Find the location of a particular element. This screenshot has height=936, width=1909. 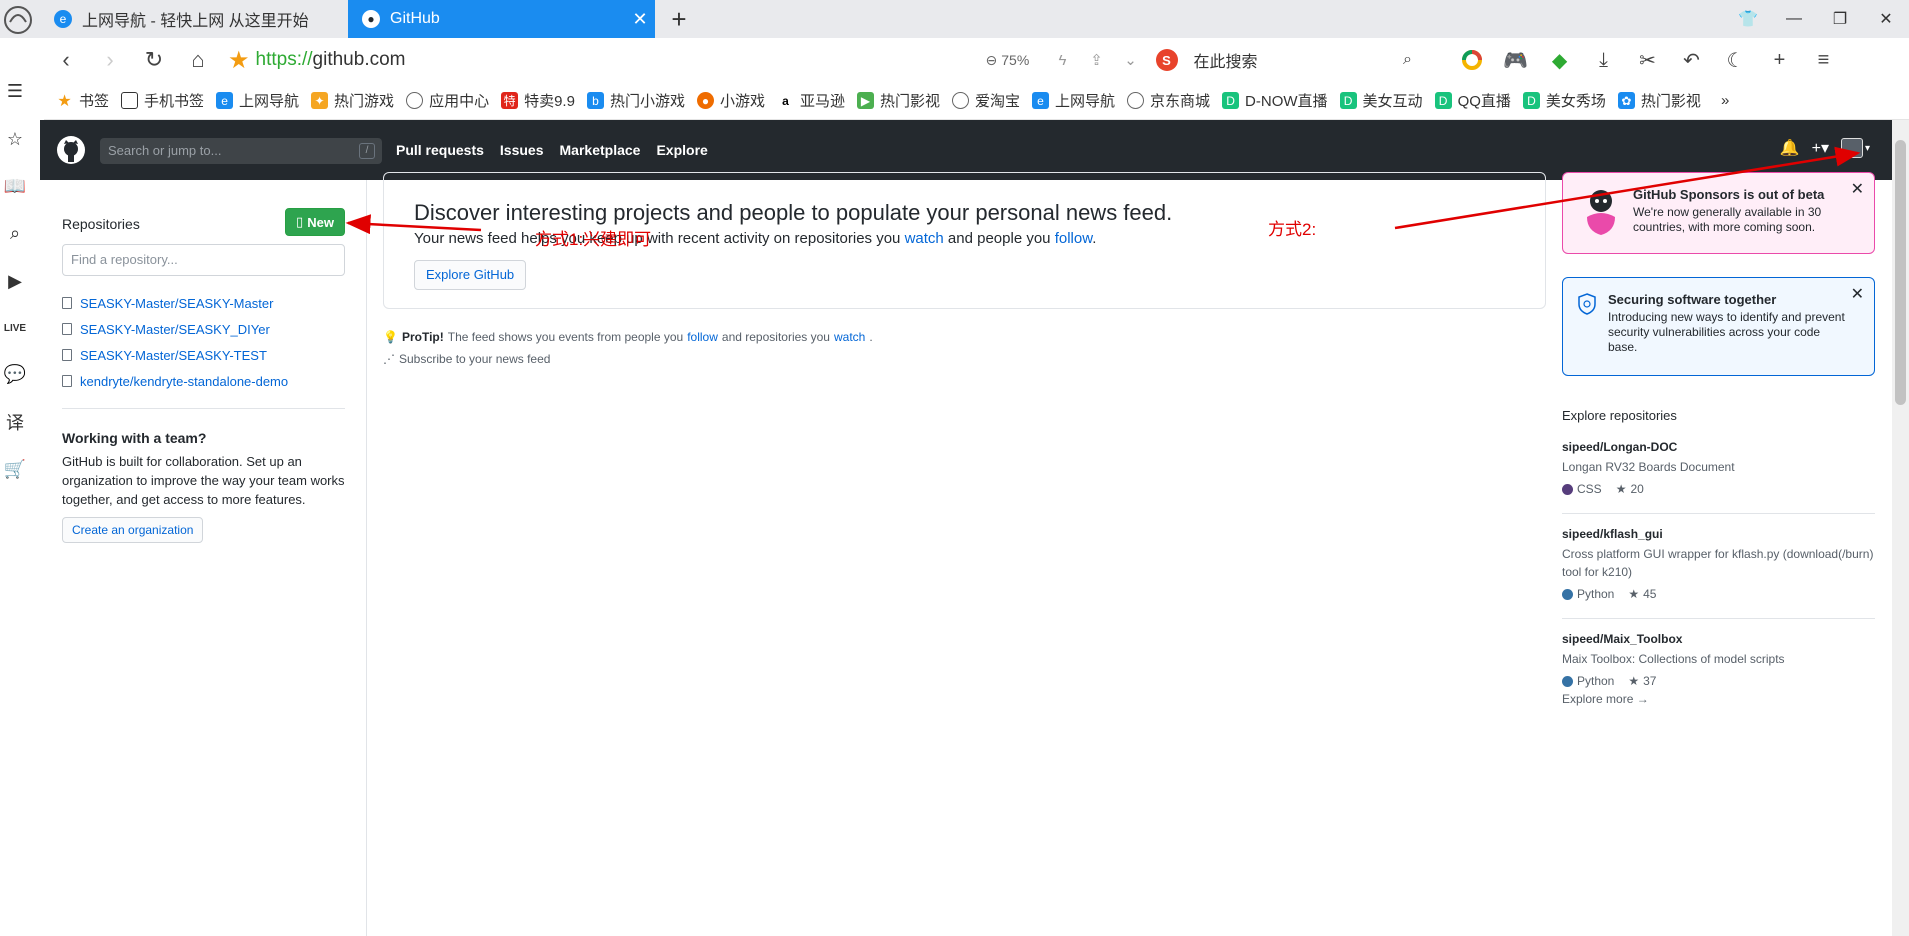

amazon-icon: a is located at coordinates (785, 100).